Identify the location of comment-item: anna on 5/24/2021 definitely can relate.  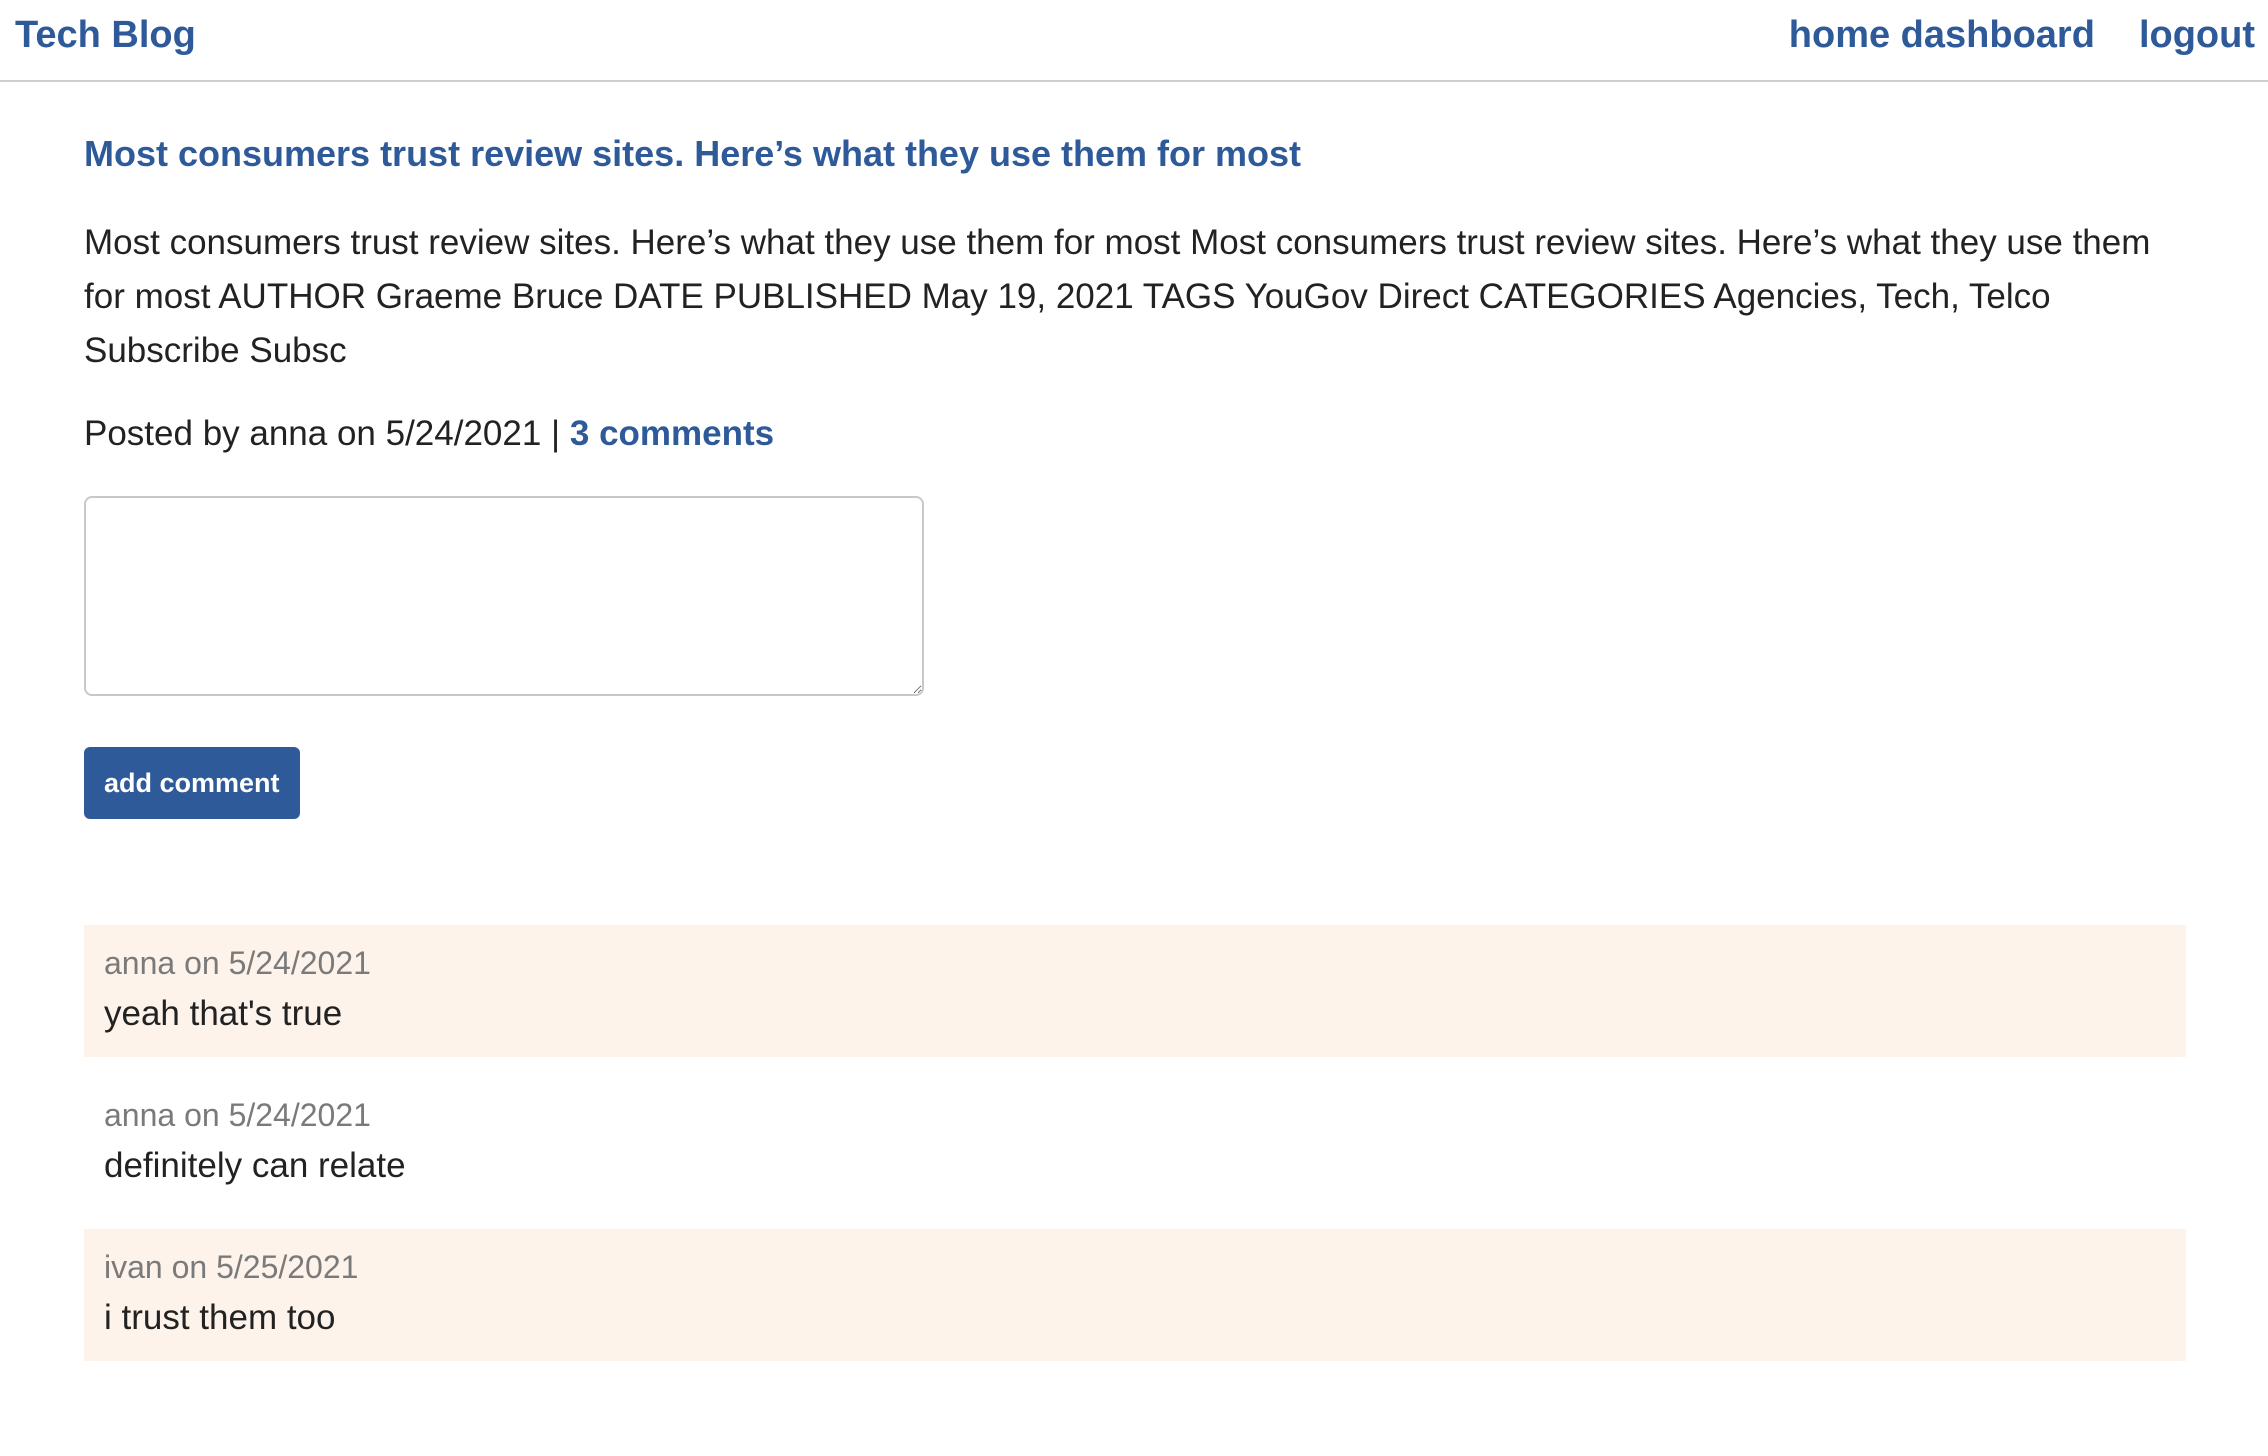
(1135, 1143).